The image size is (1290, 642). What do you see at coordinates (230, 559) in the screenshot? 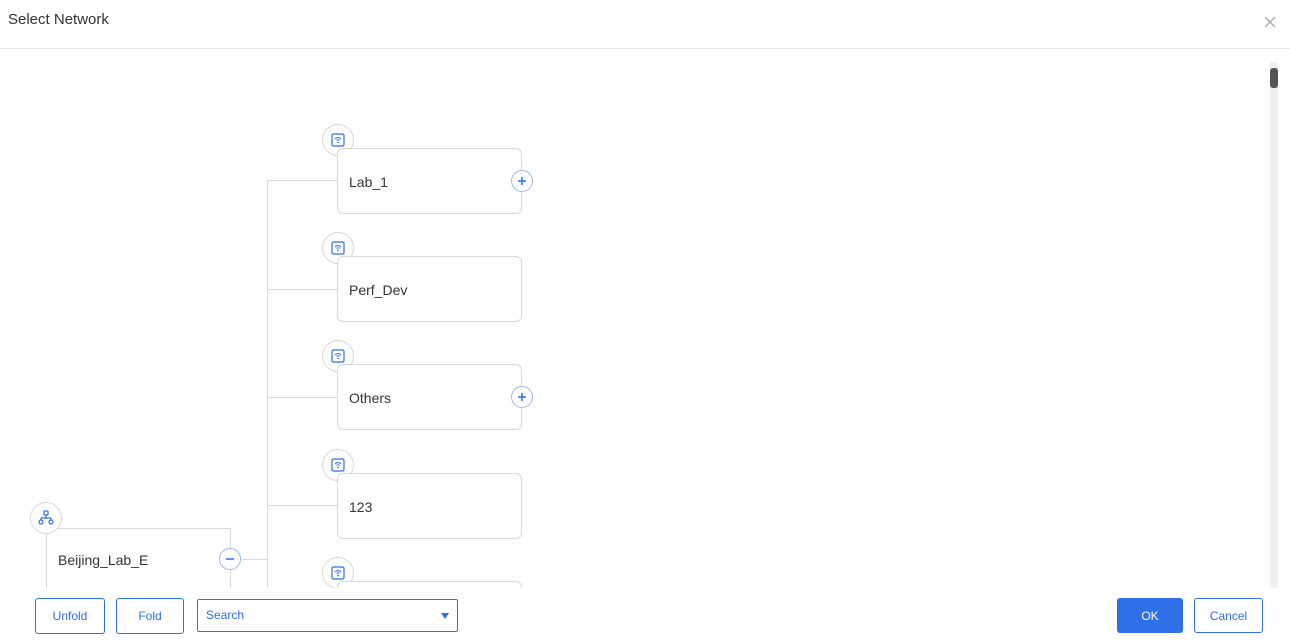
I see `collapse-button` at bounding box center [230, 559].